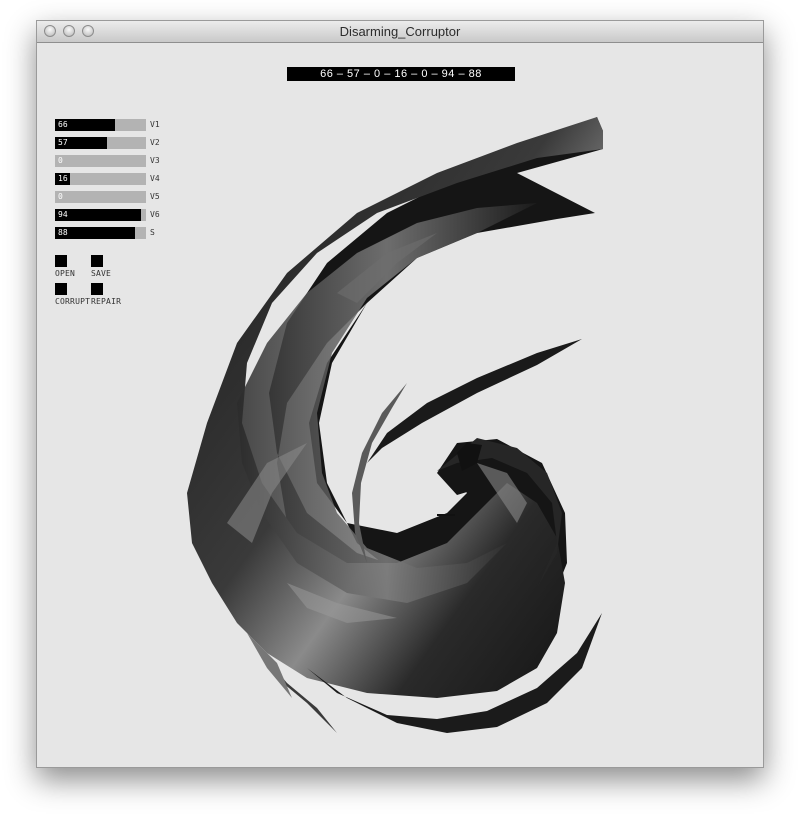  Describe the element at coordinates (63, 232) in the screenshot. I see `slider-value: 88` at that location.